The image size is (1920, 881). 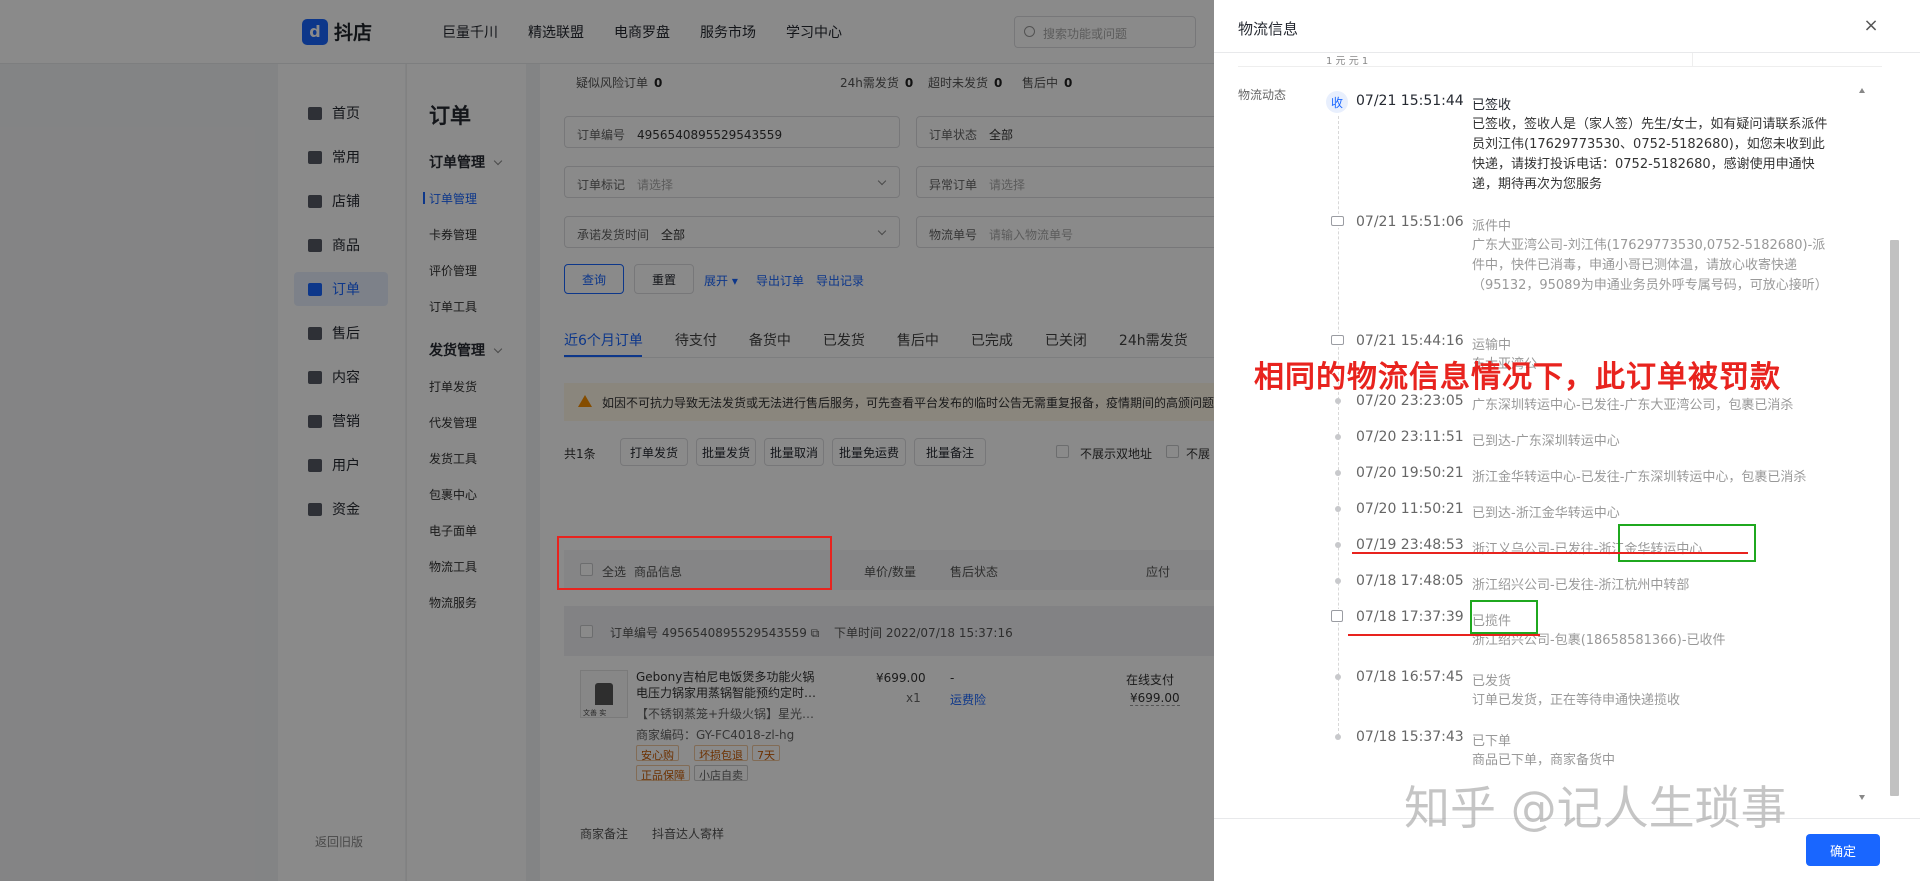 What do you see at coordinates (1546, 441) in the screenshot?
I see `event-status: 已到达-广东深圳转运中心` at bounding box center [1546, 441].